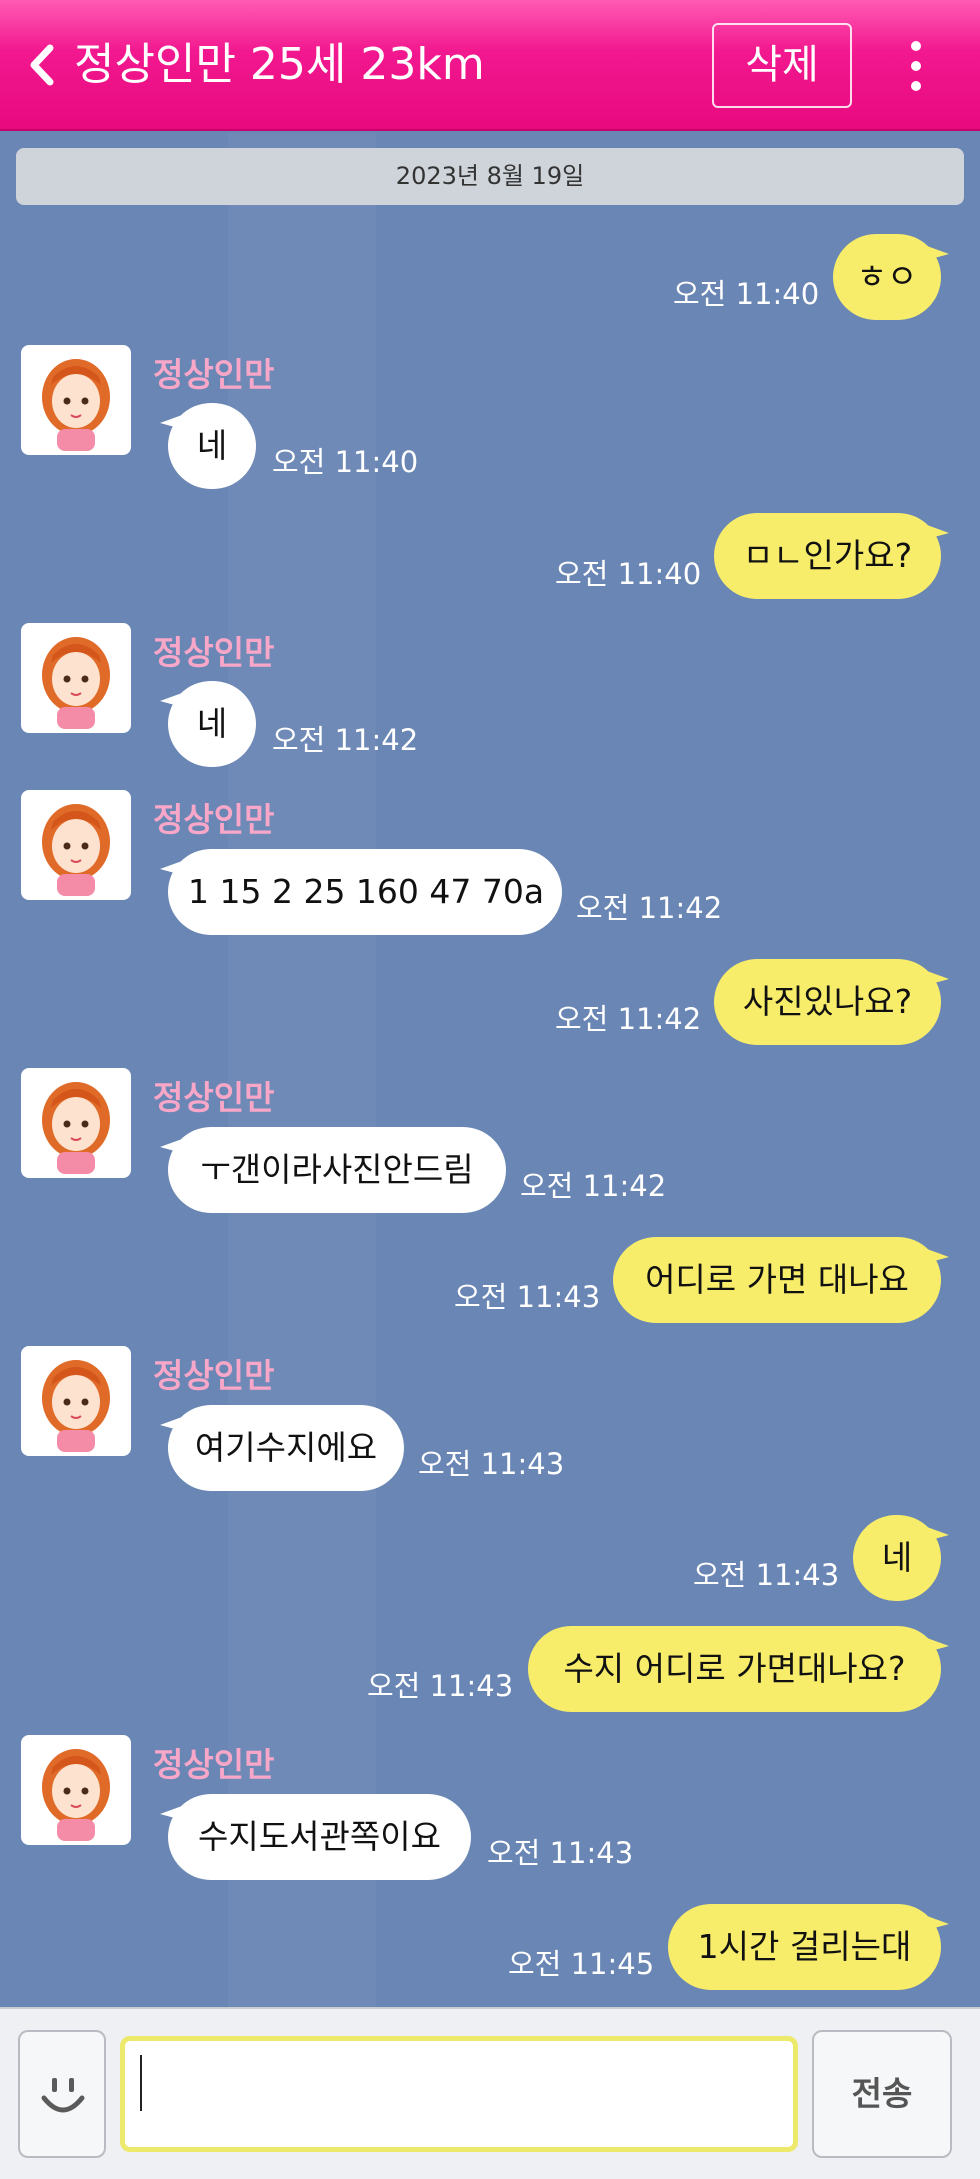  What do you see at coordinates (827, 556) in the screenshot?
I see `sent-message: ㅁㄴ인가요?` at bounding box center [827, 556].